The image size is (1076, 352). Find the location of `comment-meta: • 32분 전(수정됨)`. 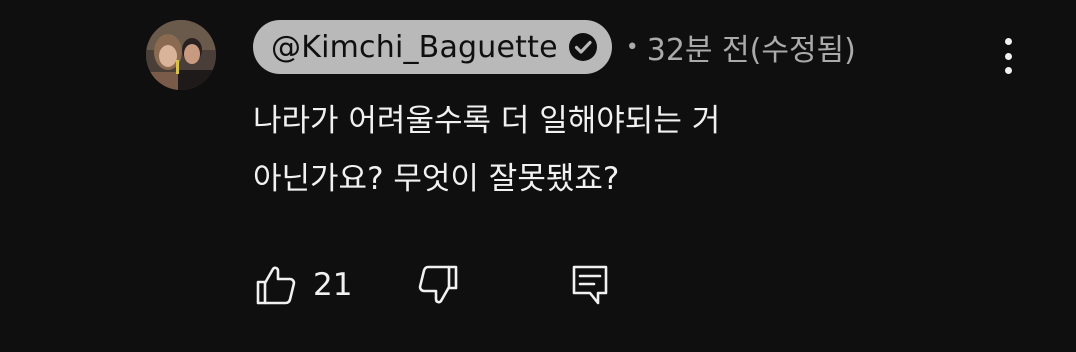

comment-meta: • 32분 전(수정됨) is located at coordinates (741, 47).